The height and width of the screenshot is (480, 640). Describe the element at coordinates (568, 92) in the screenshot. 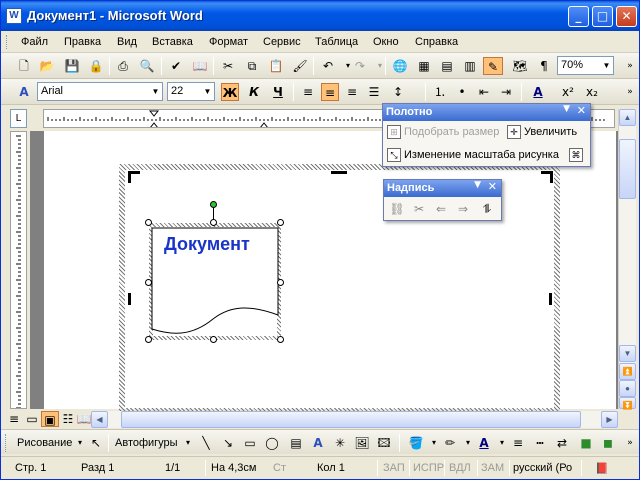

I see `superscript-icon: x²` at that location.